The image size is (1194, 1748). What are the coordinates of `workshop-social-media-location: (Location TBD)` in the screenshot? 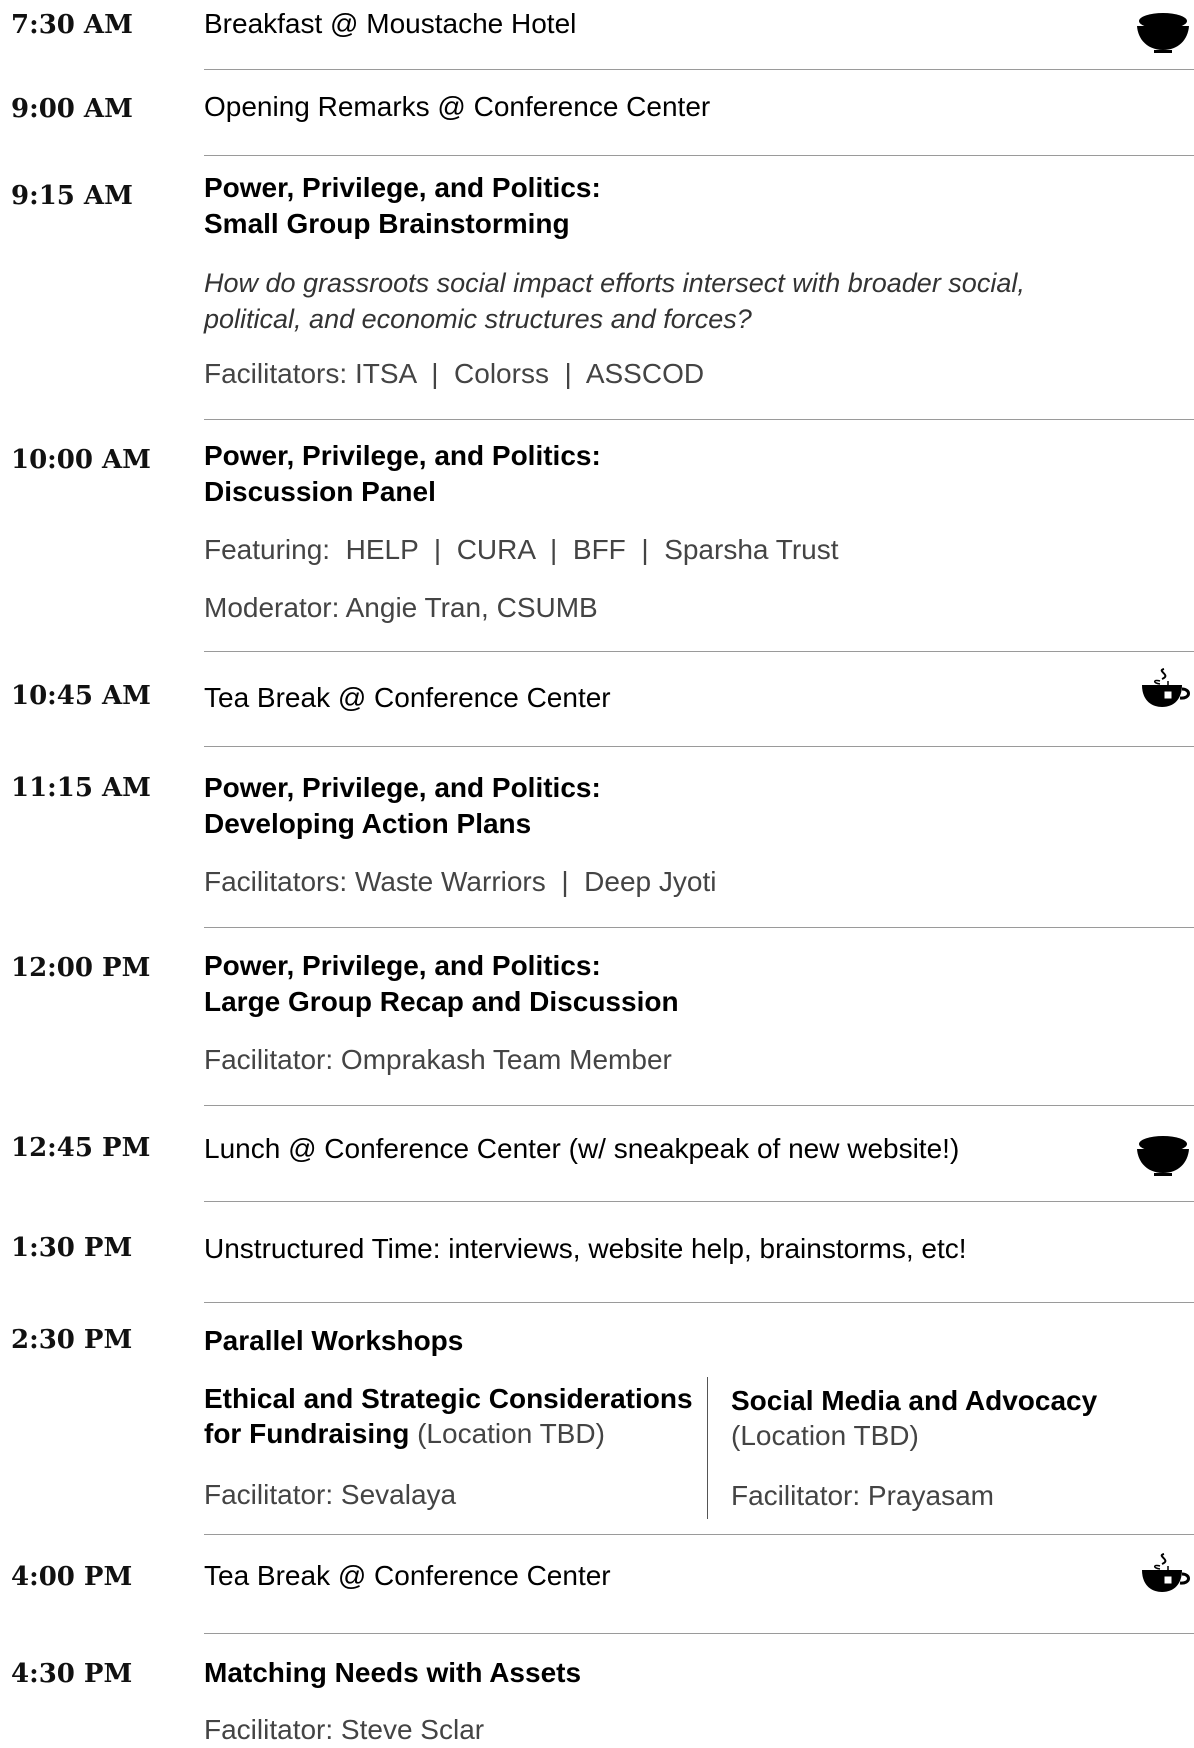 It's located at (825, 1435).